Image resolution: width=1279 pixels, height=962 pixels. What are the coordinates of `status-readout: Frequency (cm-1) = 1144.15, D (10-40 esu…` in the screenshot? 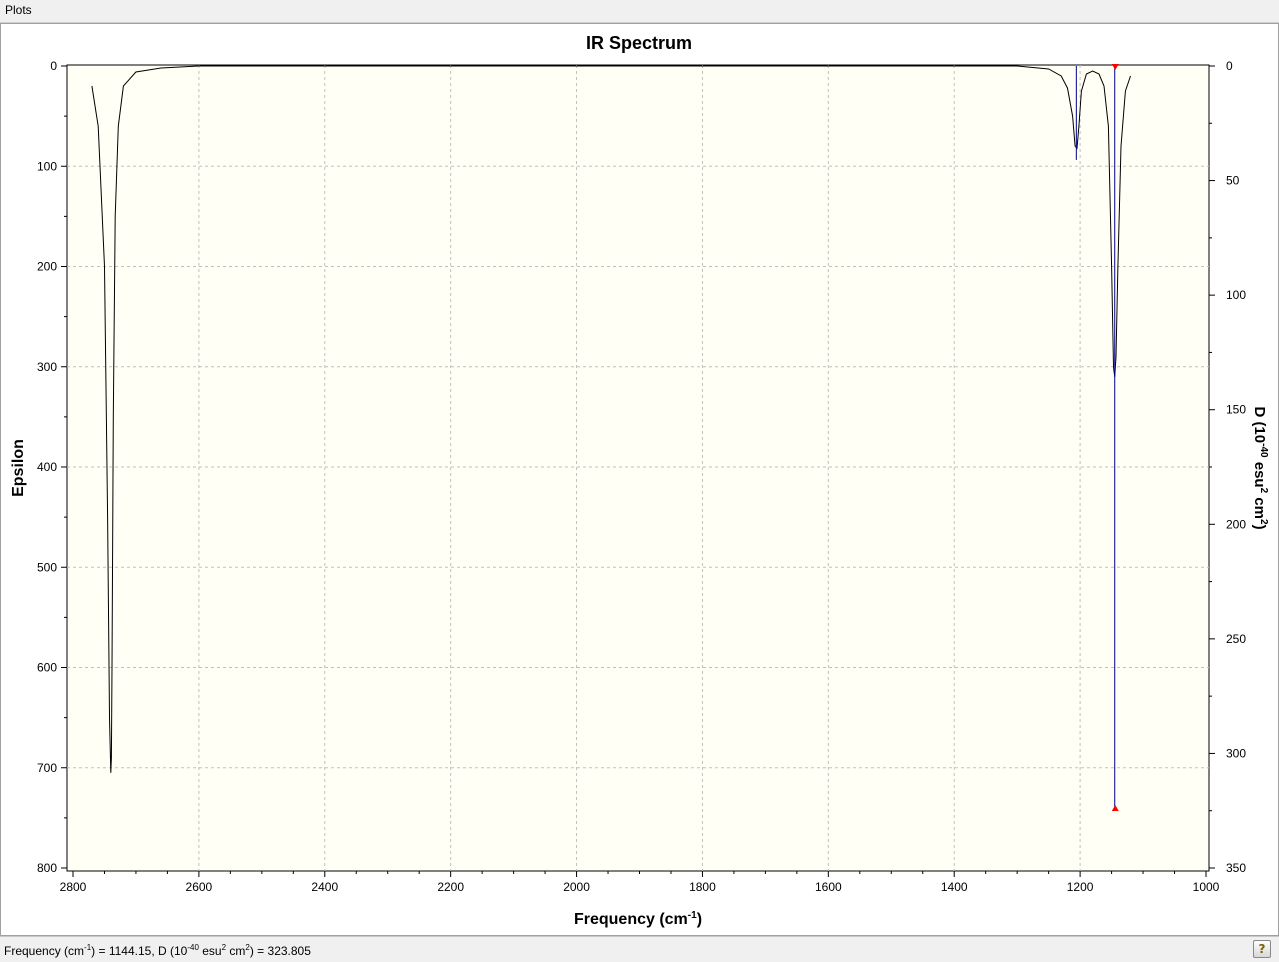 It's located at (157, 950).